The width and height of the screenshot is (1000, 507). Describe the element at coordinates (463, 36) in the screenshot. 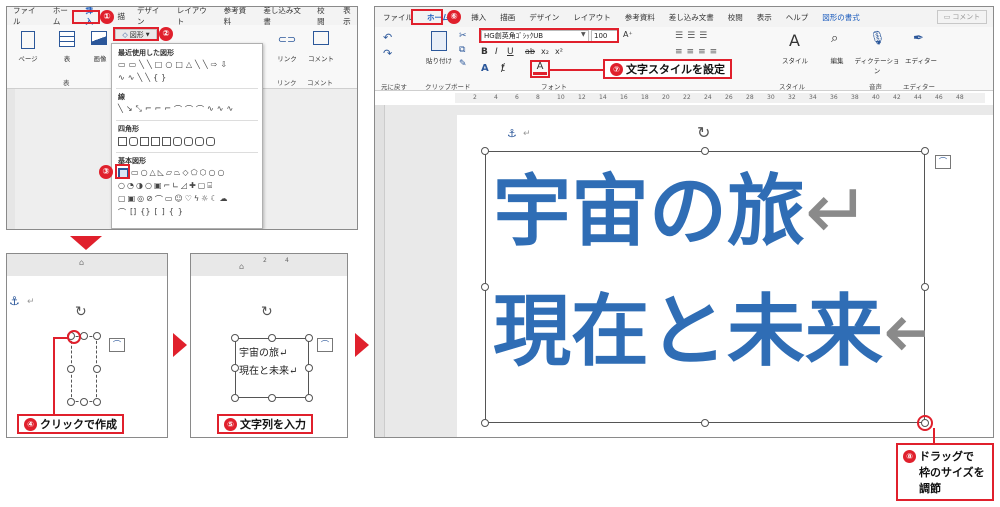

I see `cut-icon: ✂` at that location.